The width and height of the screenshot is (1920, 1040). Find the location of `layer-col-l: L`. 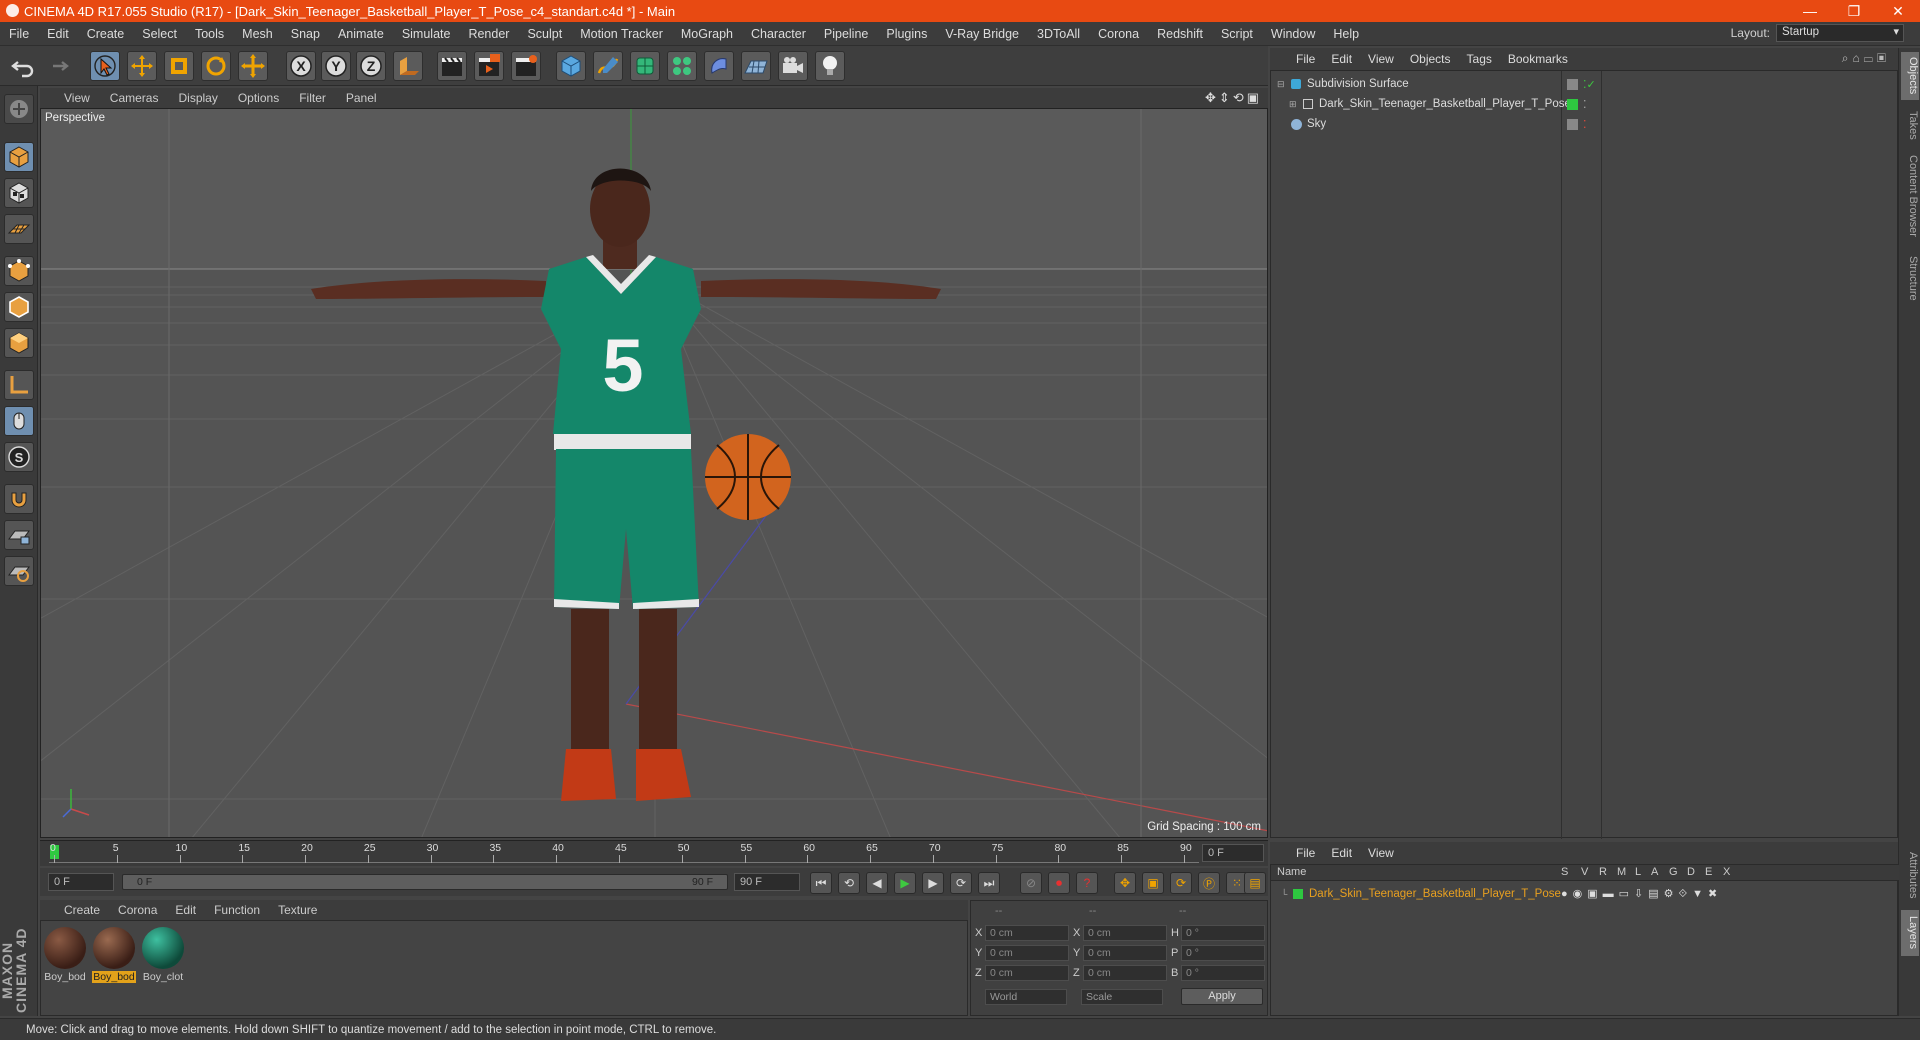

layer-col-l: L is located at coordinates (1638, 872).